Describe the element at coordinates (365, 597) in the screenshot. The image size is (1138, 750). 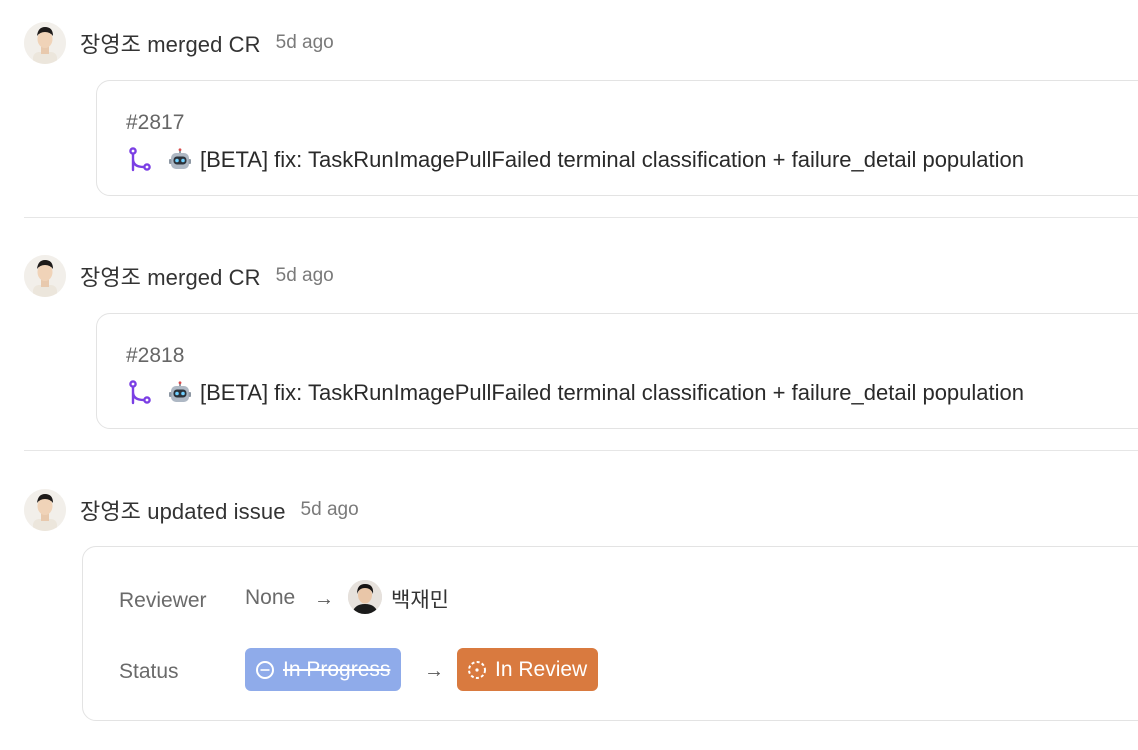
I see `reviewer-avatar` at that location.